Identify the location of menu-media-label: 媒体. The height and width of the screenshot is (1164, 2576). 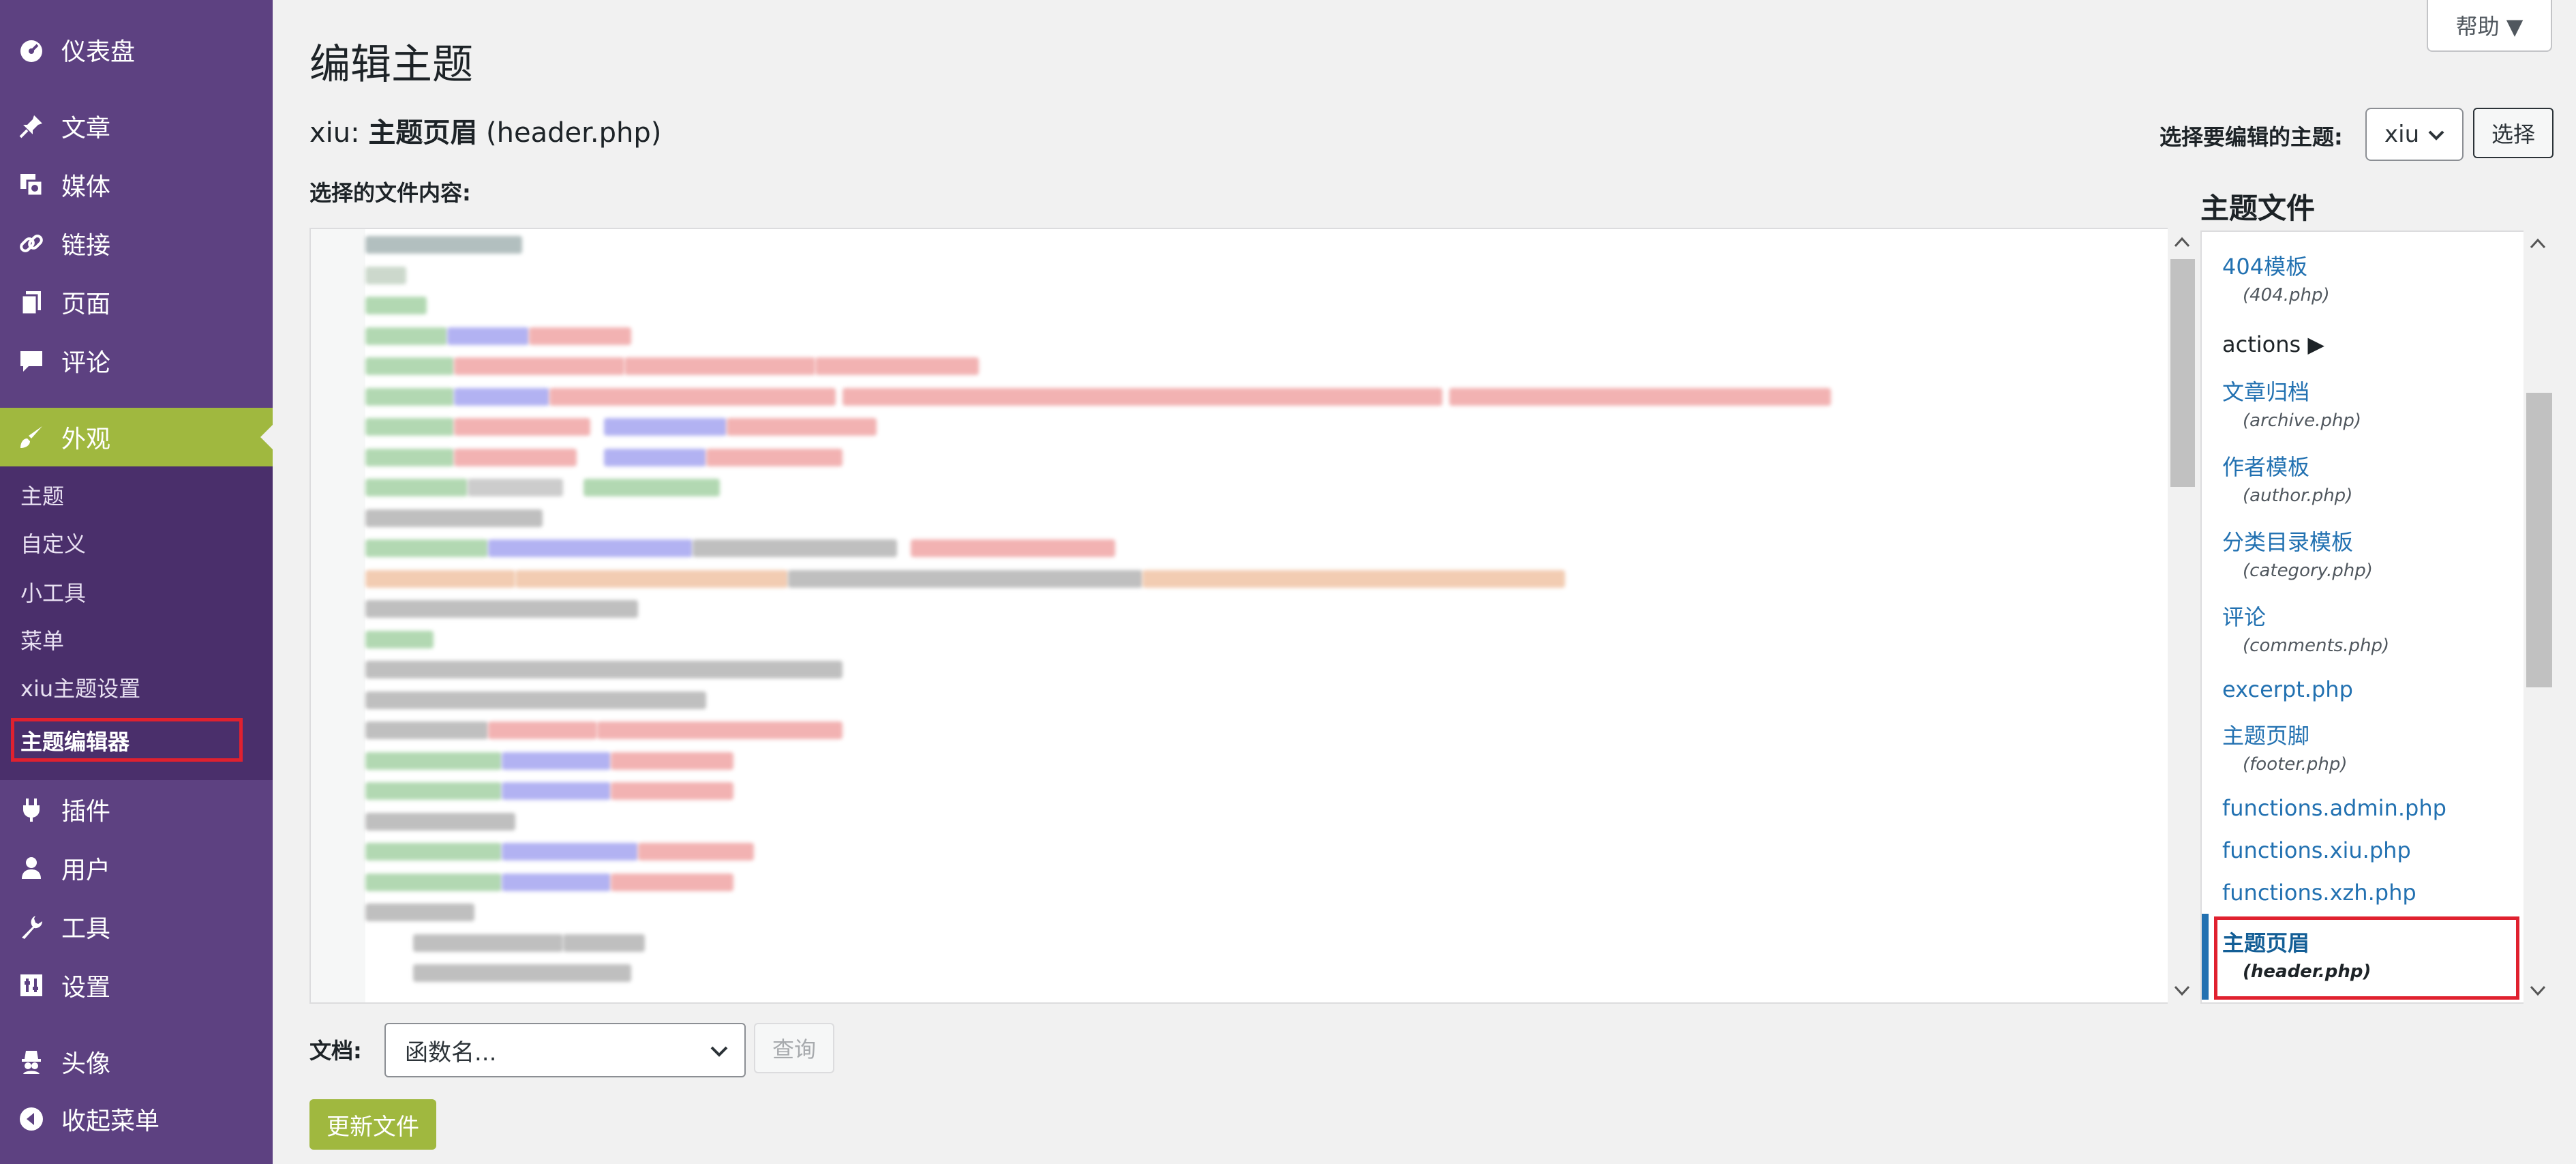
(86, 187).